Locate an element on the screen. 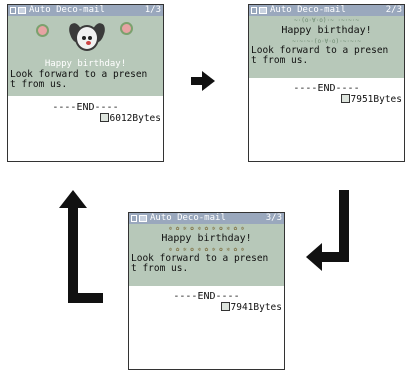 Image resolution: width=405 pixels, height=375 pixels. page-indicator: 1/3 is located at coordinates (152, 10).